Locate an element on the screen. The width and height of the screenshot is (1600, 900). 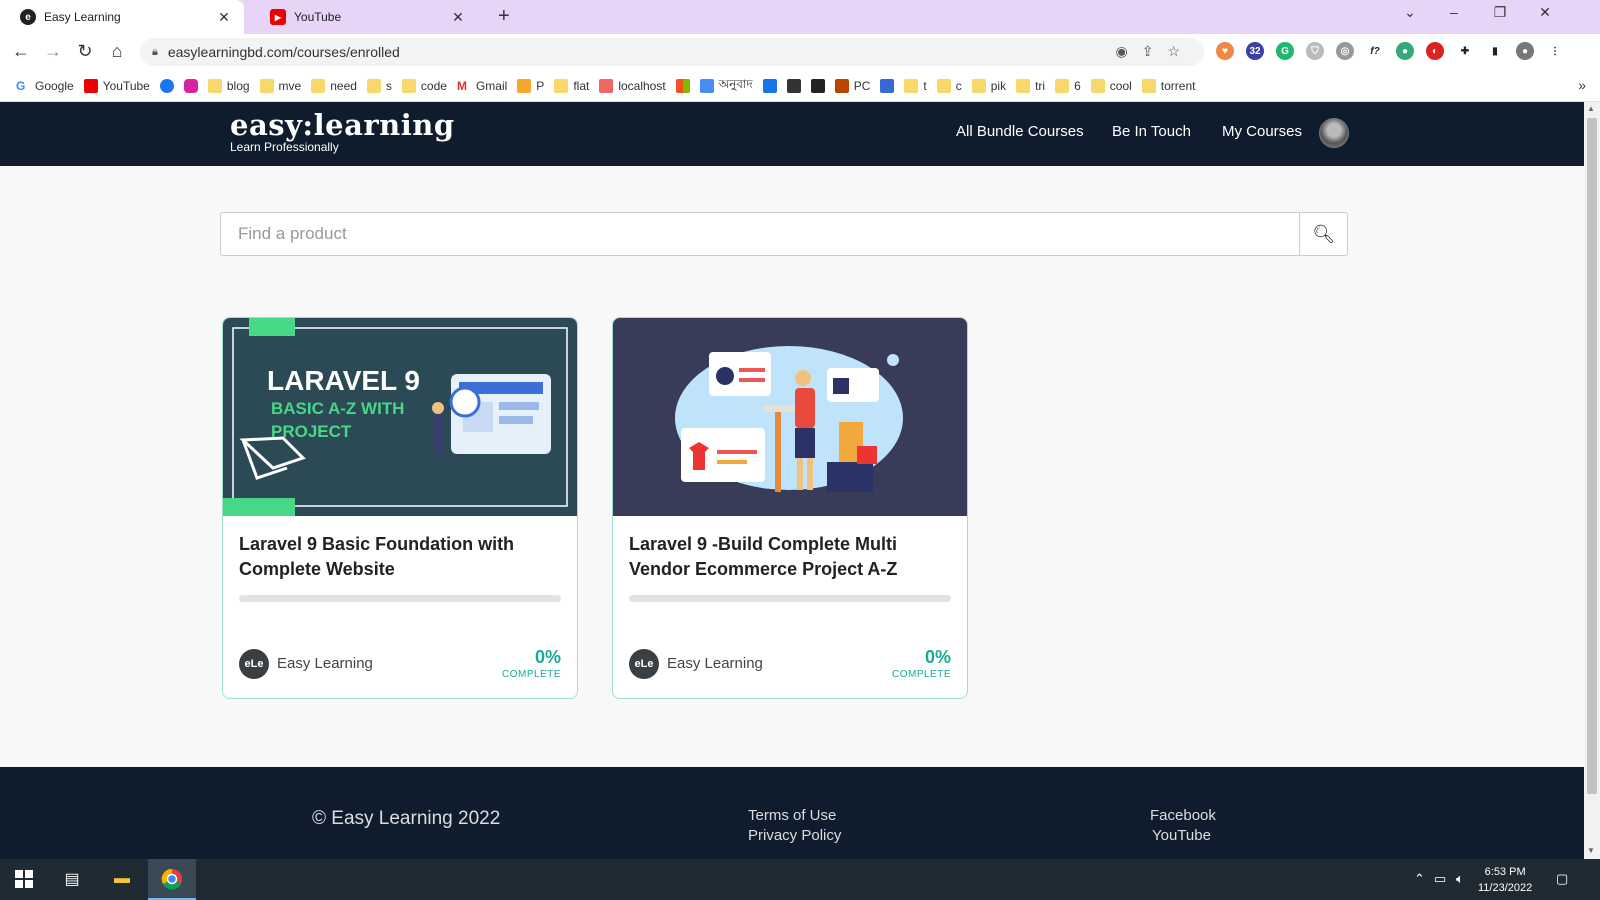
bookmark-item: YouTube is located at coordinates (116, 85).